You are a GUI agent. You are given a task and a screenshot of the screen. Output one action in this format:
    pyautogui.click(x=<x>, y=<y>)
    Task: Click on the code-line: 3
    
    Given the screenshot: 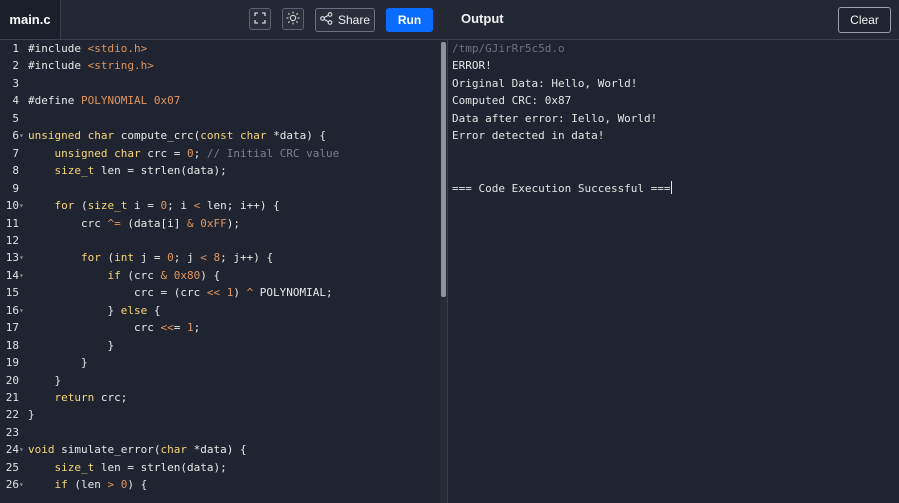 What is the action you would take?
    pyautogui.click(x=220, y=83)
    